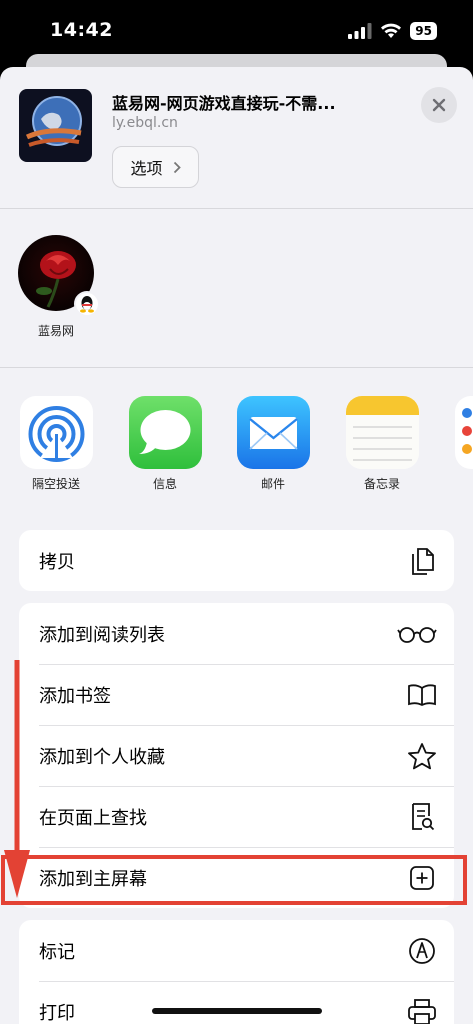  I want to click on options-label: 选项, so click(146, 168).